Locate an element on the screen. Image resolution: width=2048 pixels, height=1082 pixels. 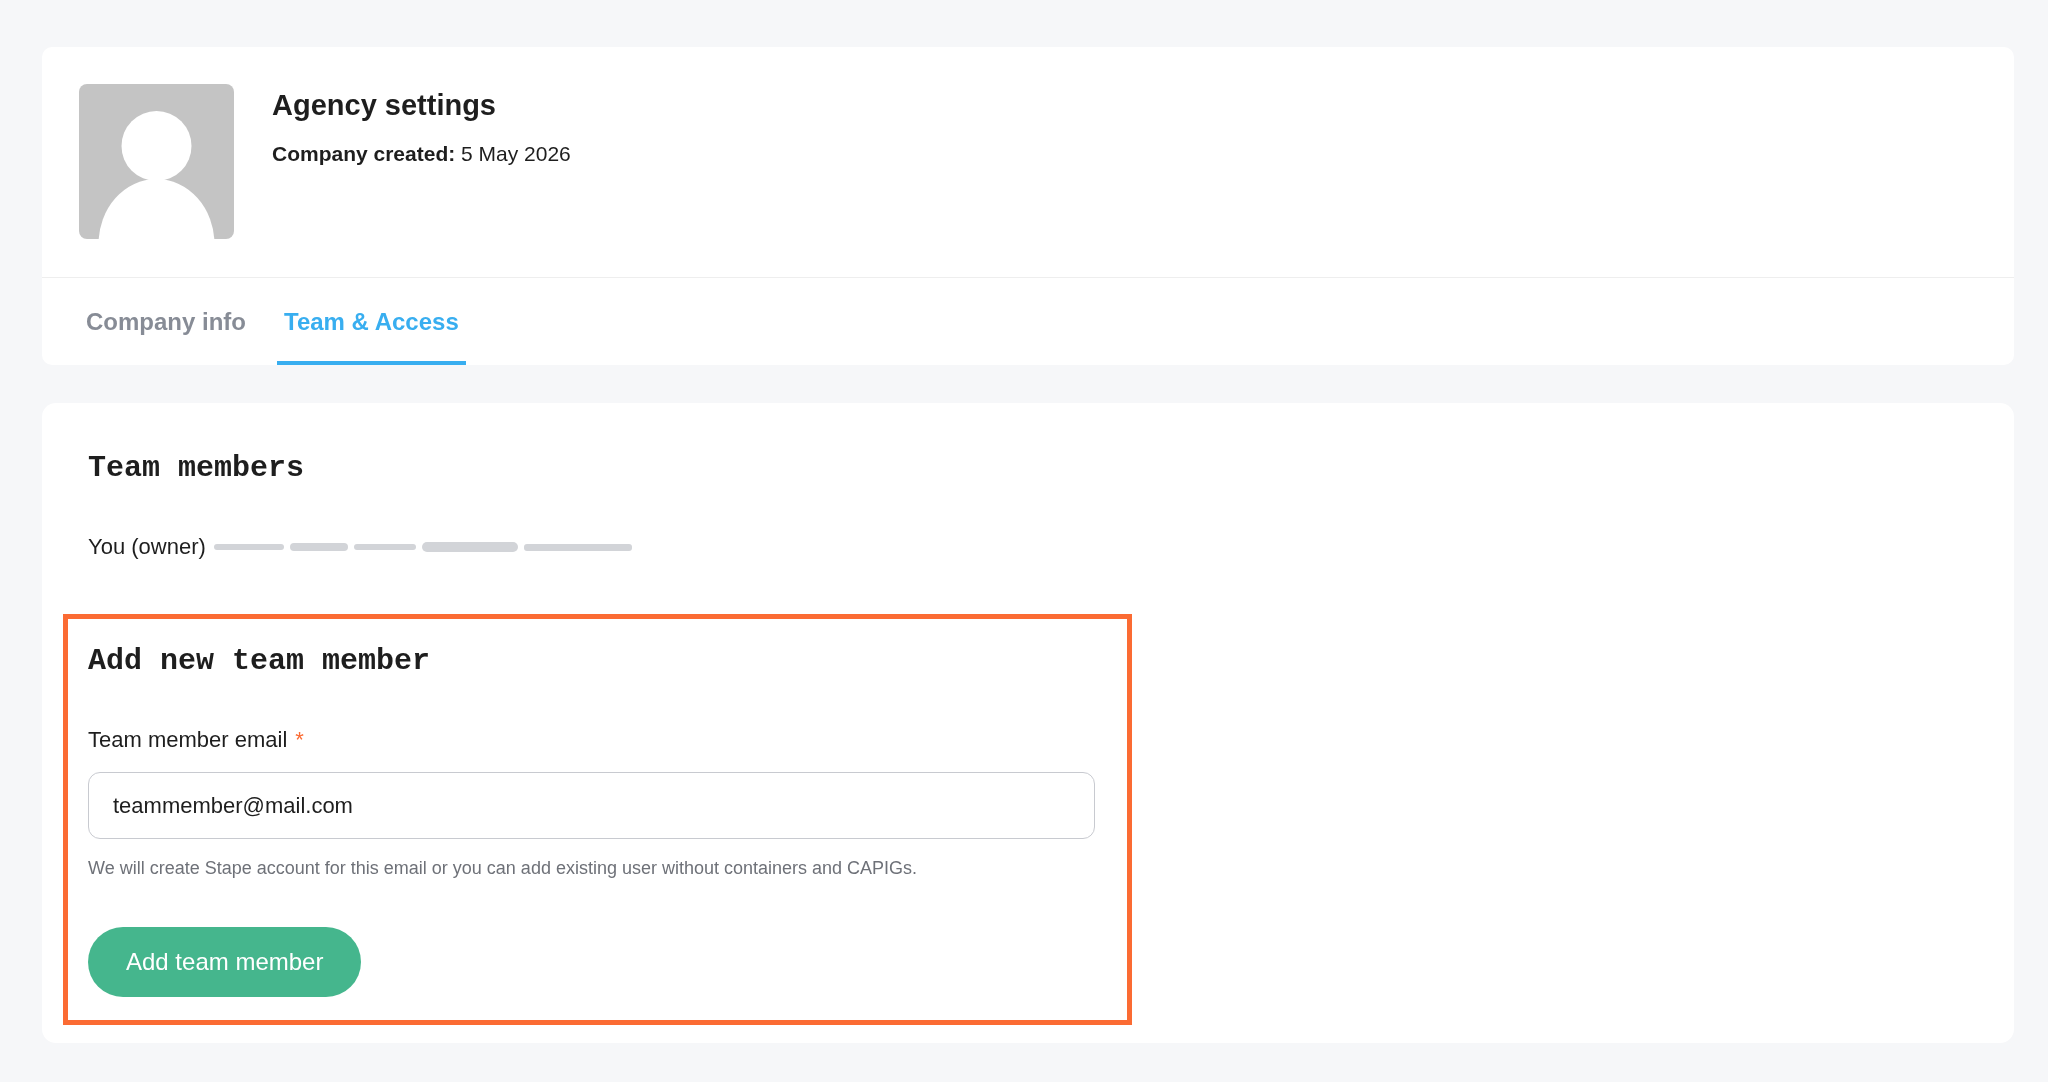
field-label: Team member email is located at coordinates (188, 740).